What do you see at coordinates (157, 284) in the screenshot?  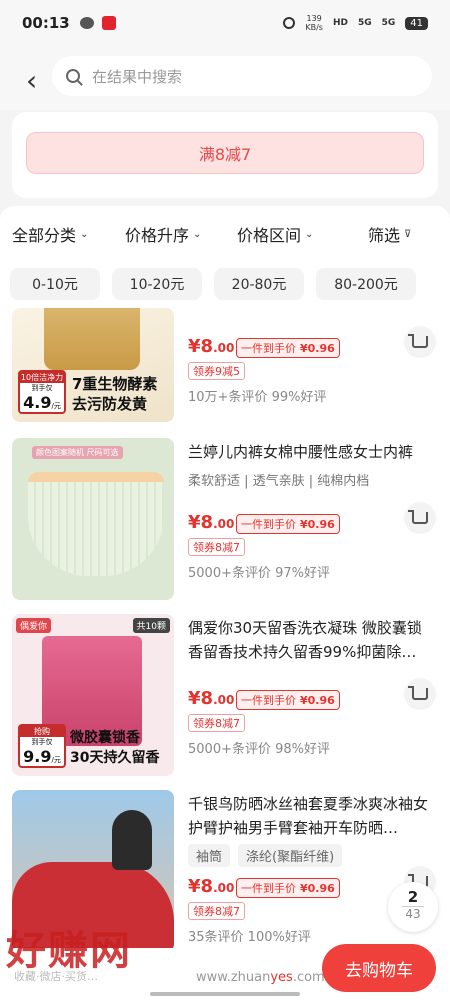 I see `price-chip: 10-20元` at bounding box center [157, 284].